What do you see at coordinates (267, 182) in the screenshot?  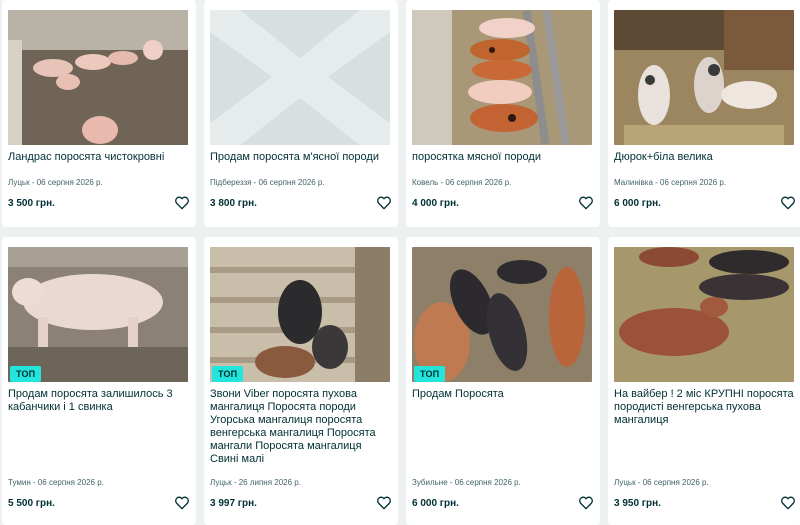 I see `listing-location-date: Підбереззя - 06 серпня 2026 р.` at bounding box center [267, 182].